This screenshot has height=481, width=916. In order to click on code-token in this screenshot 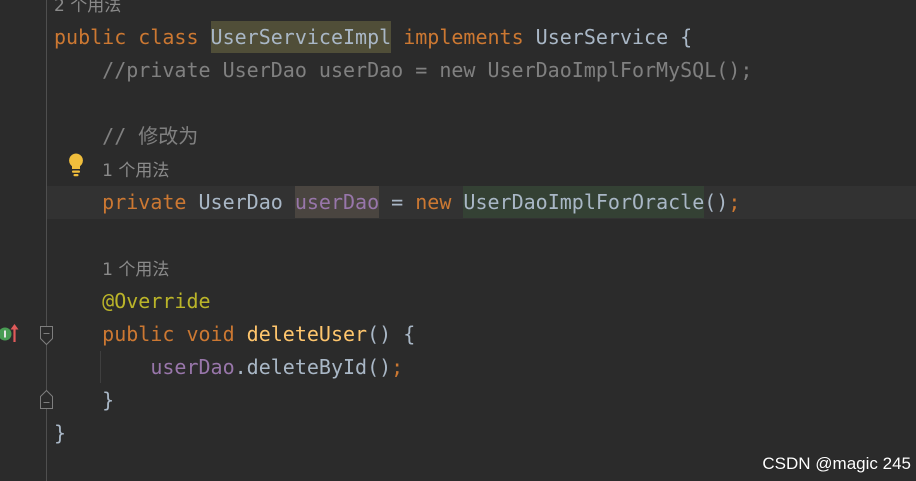, I will do `click(78, 268)`.